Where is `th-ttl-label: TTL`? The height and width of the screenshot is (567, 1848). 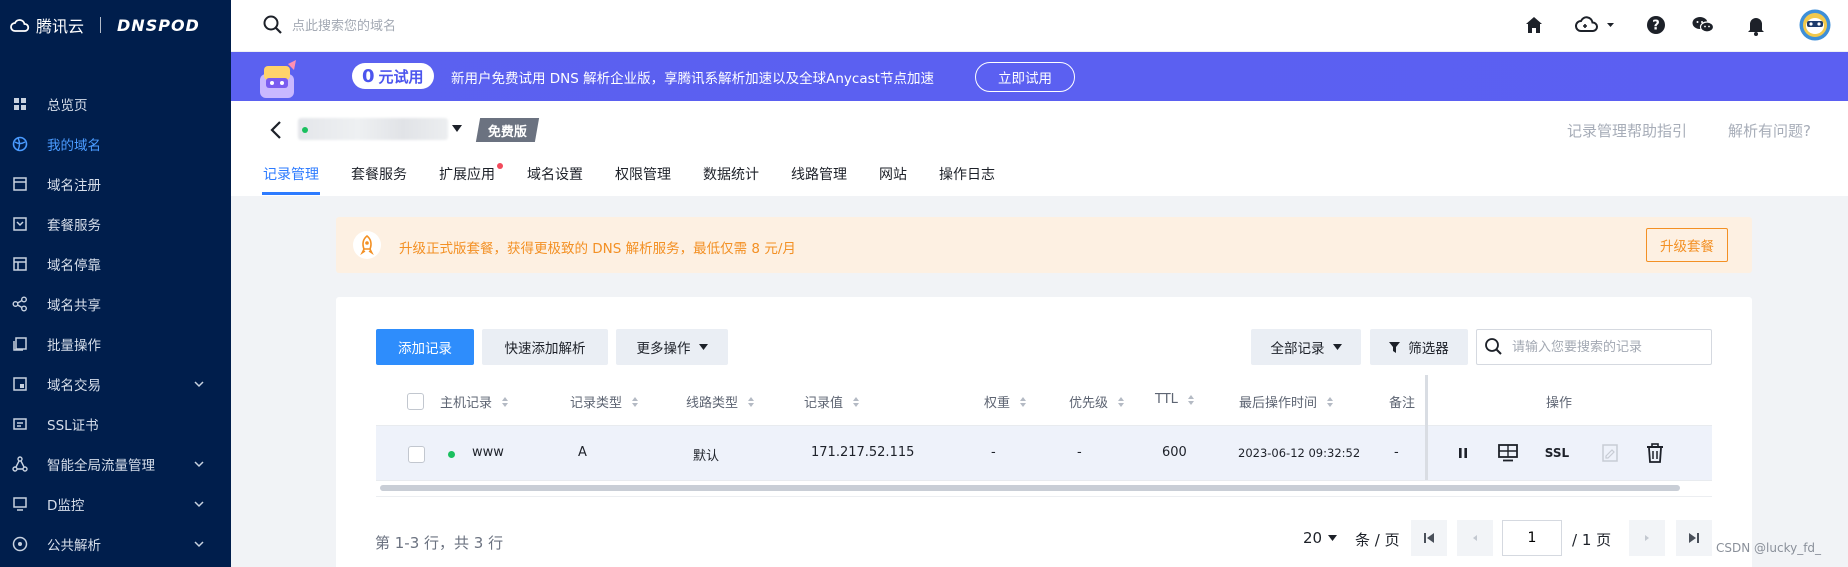 th-ttl-label: TTL is located at coordinates (1166, 399).